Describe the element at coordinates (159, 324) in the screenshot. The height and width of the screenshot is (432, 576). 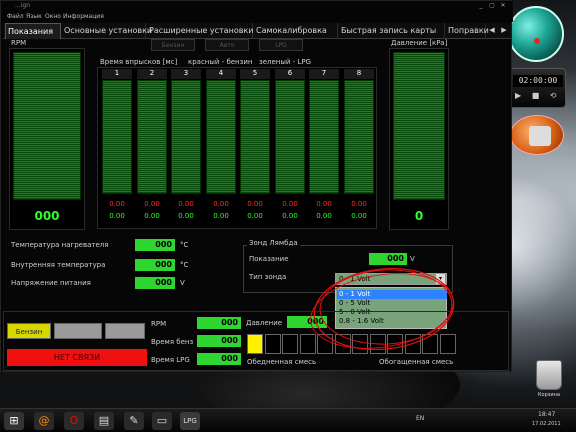
I see `bottom-rpm-label: RPM` at that location.